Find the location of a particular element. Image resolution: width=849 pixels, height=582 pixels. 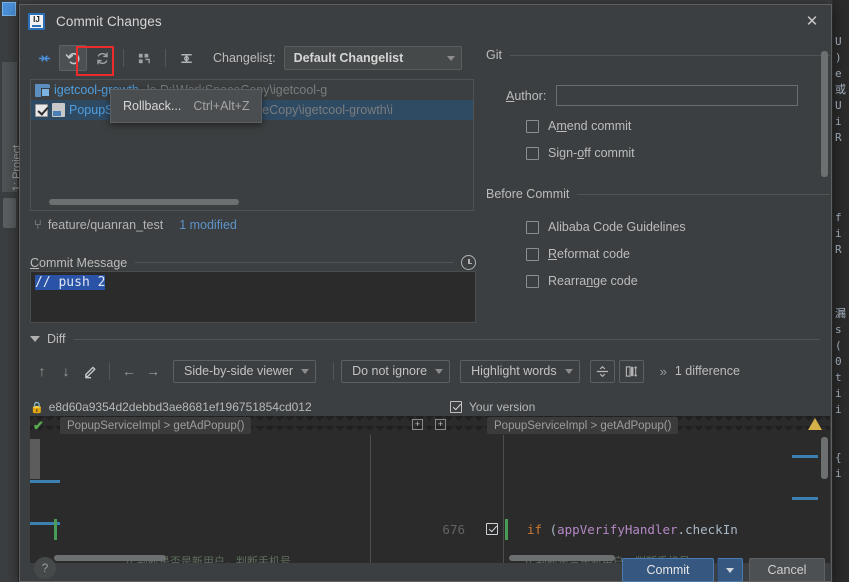

changelist-label: Changelist: is located at coordinates (244, 58).